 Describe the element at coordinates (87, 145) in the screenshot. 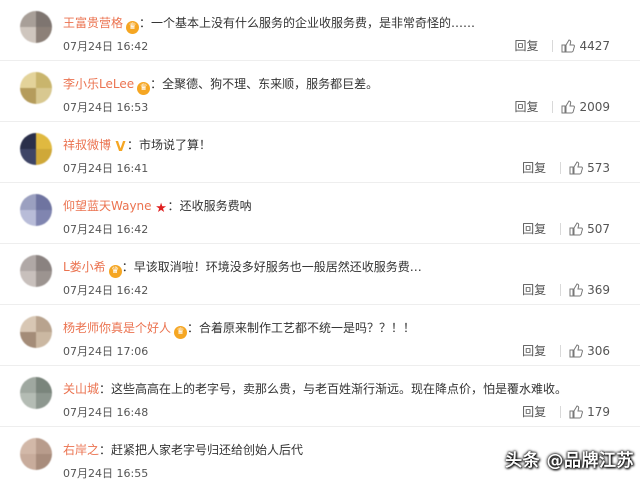

I see `username-link: 祥叔微博` at that location.